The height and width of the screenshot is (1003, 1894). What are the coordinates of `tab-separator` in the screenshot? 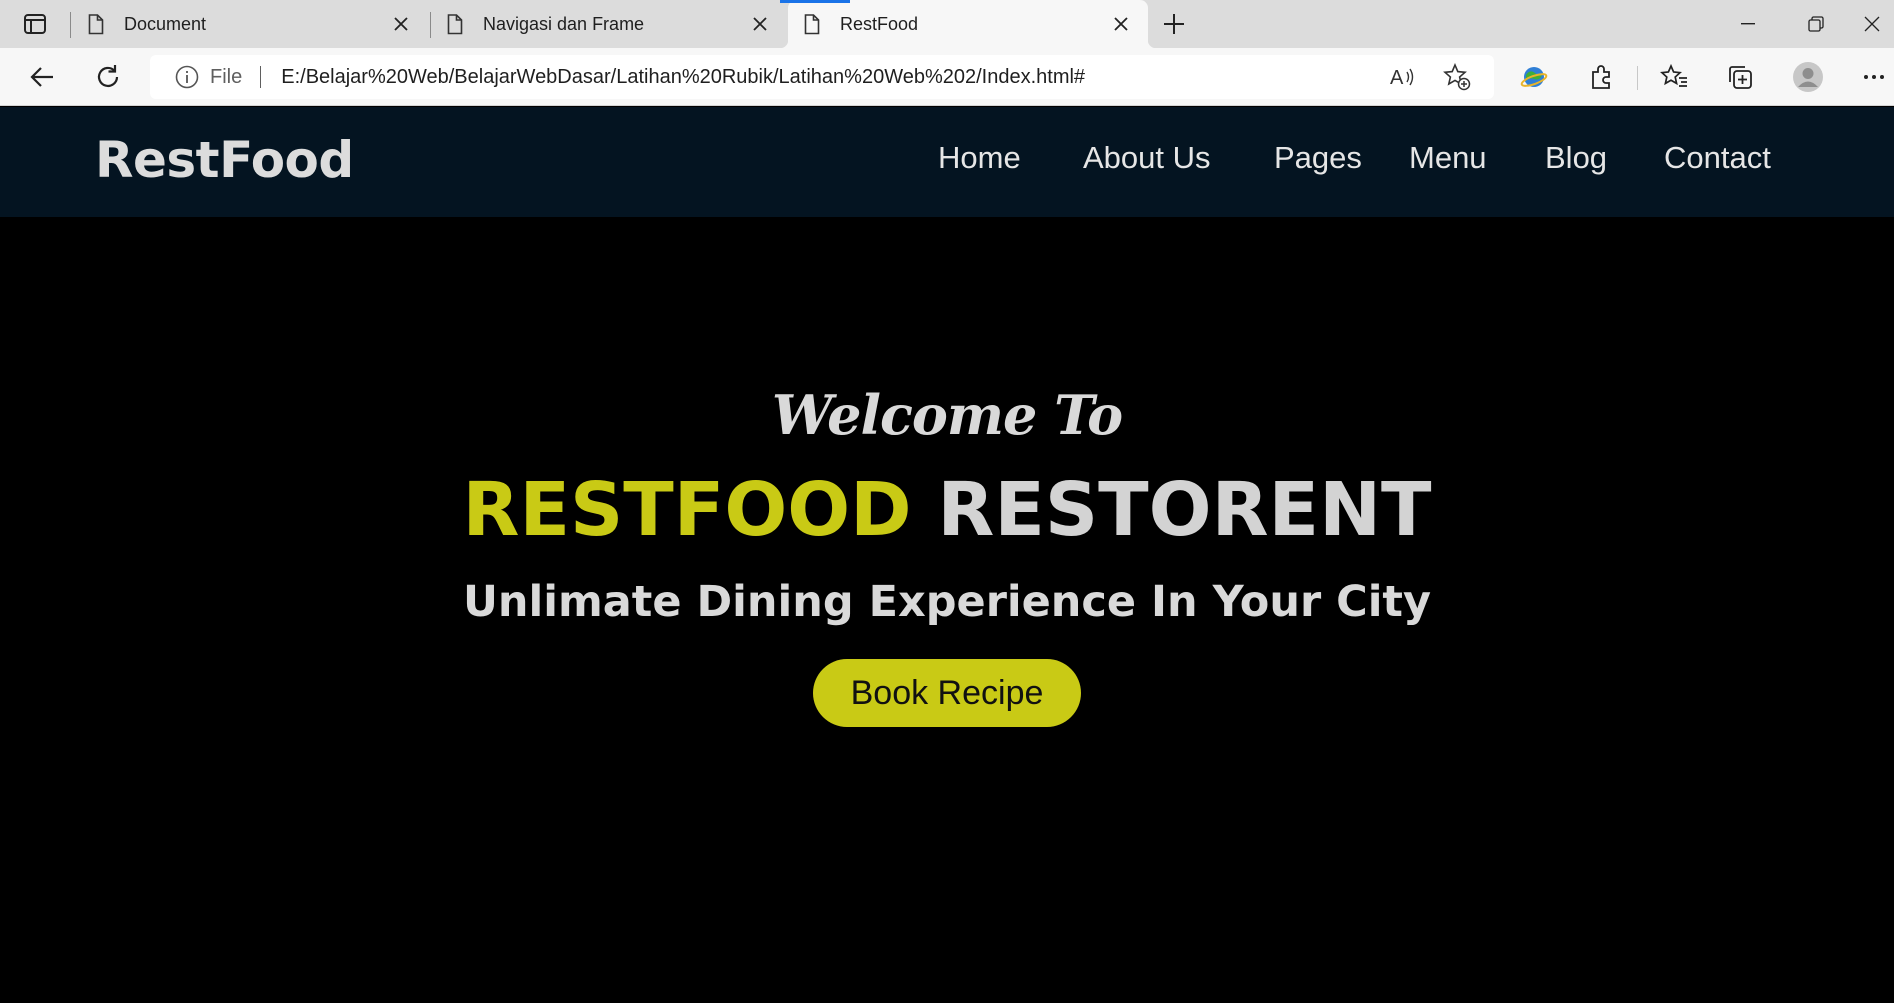 It's located at (70, 25).